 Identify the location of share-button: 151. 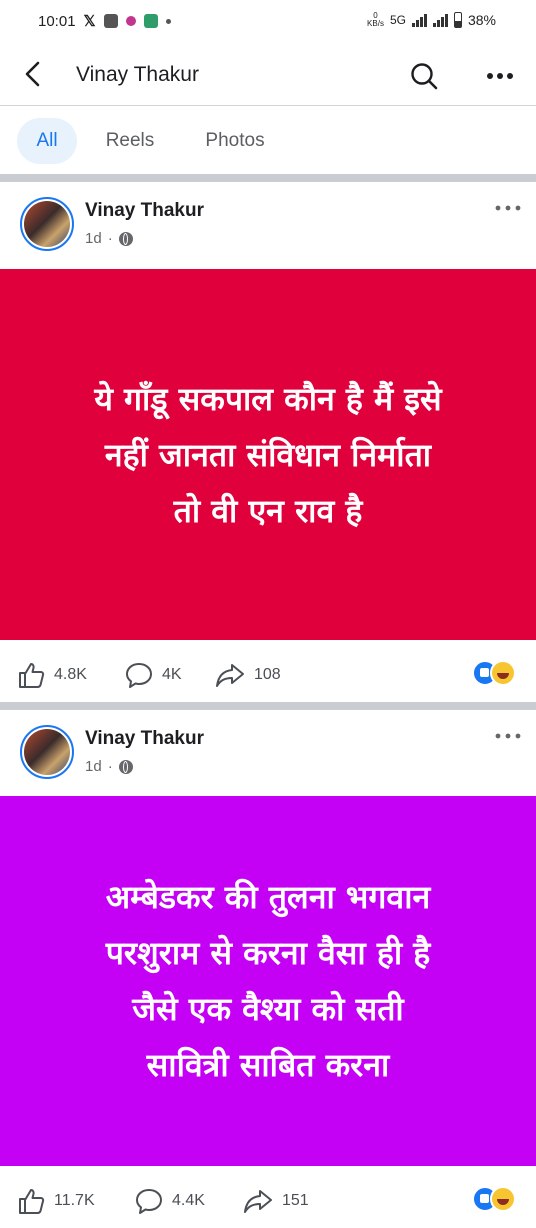
(275, 1201).